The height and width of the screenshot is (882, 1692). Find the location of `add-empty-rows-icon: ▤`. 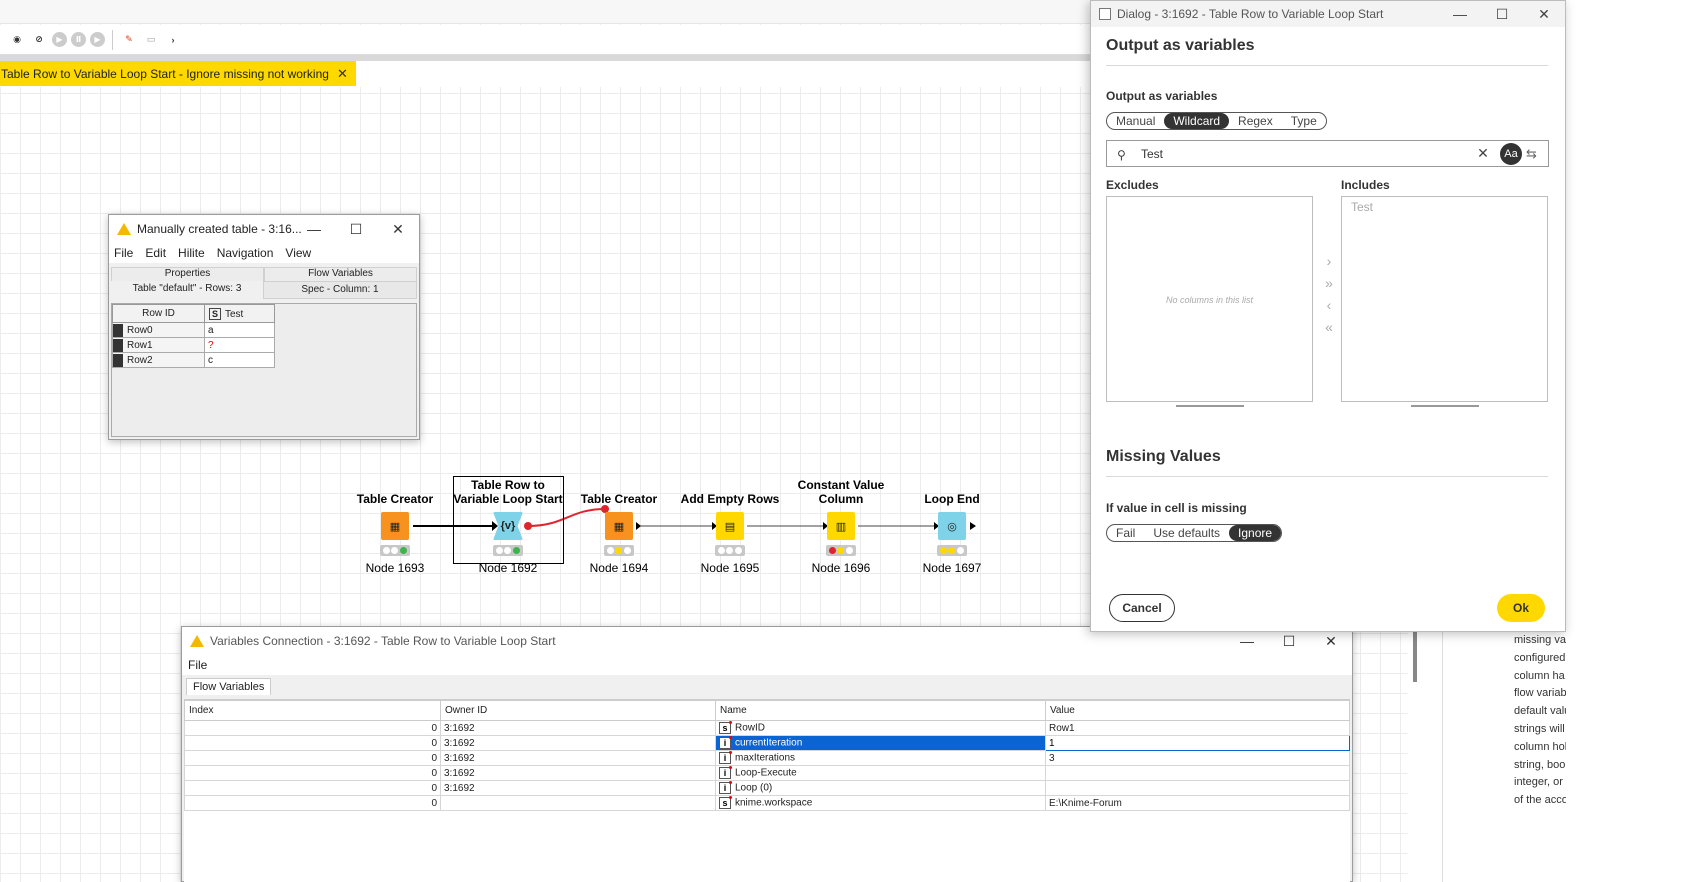

add-empty-rows-icon: ▤ is located at coordinates (730, 526).